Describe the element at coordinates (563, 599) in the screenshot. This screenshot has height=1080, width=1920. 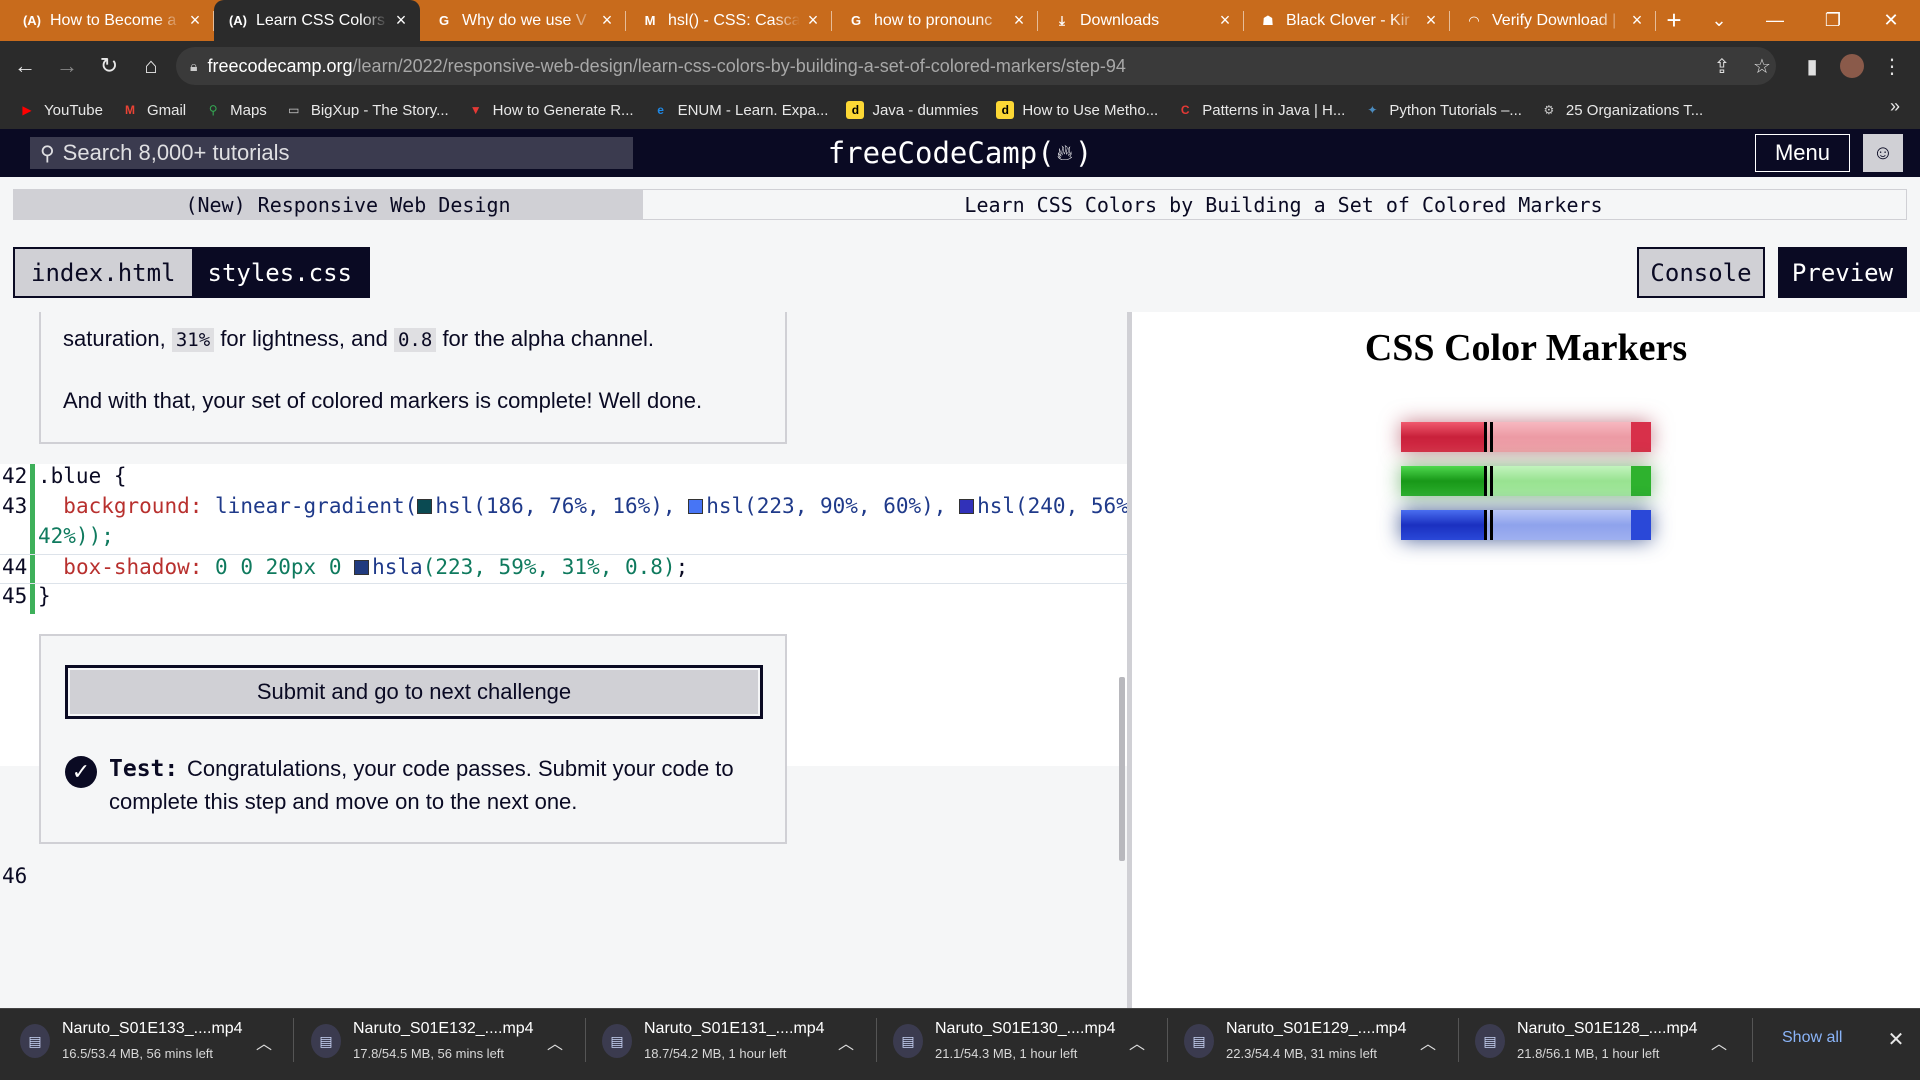
I see `code-line: 45 }` at that location.